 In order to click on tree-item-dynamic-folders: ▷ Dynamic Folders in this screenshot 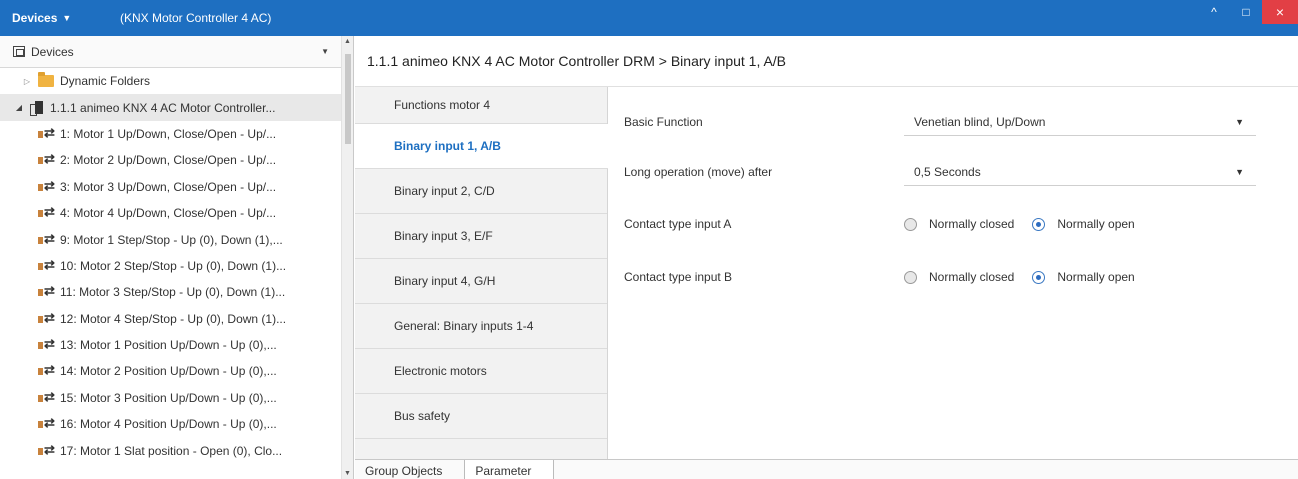, I will do `click(176, 81)`.